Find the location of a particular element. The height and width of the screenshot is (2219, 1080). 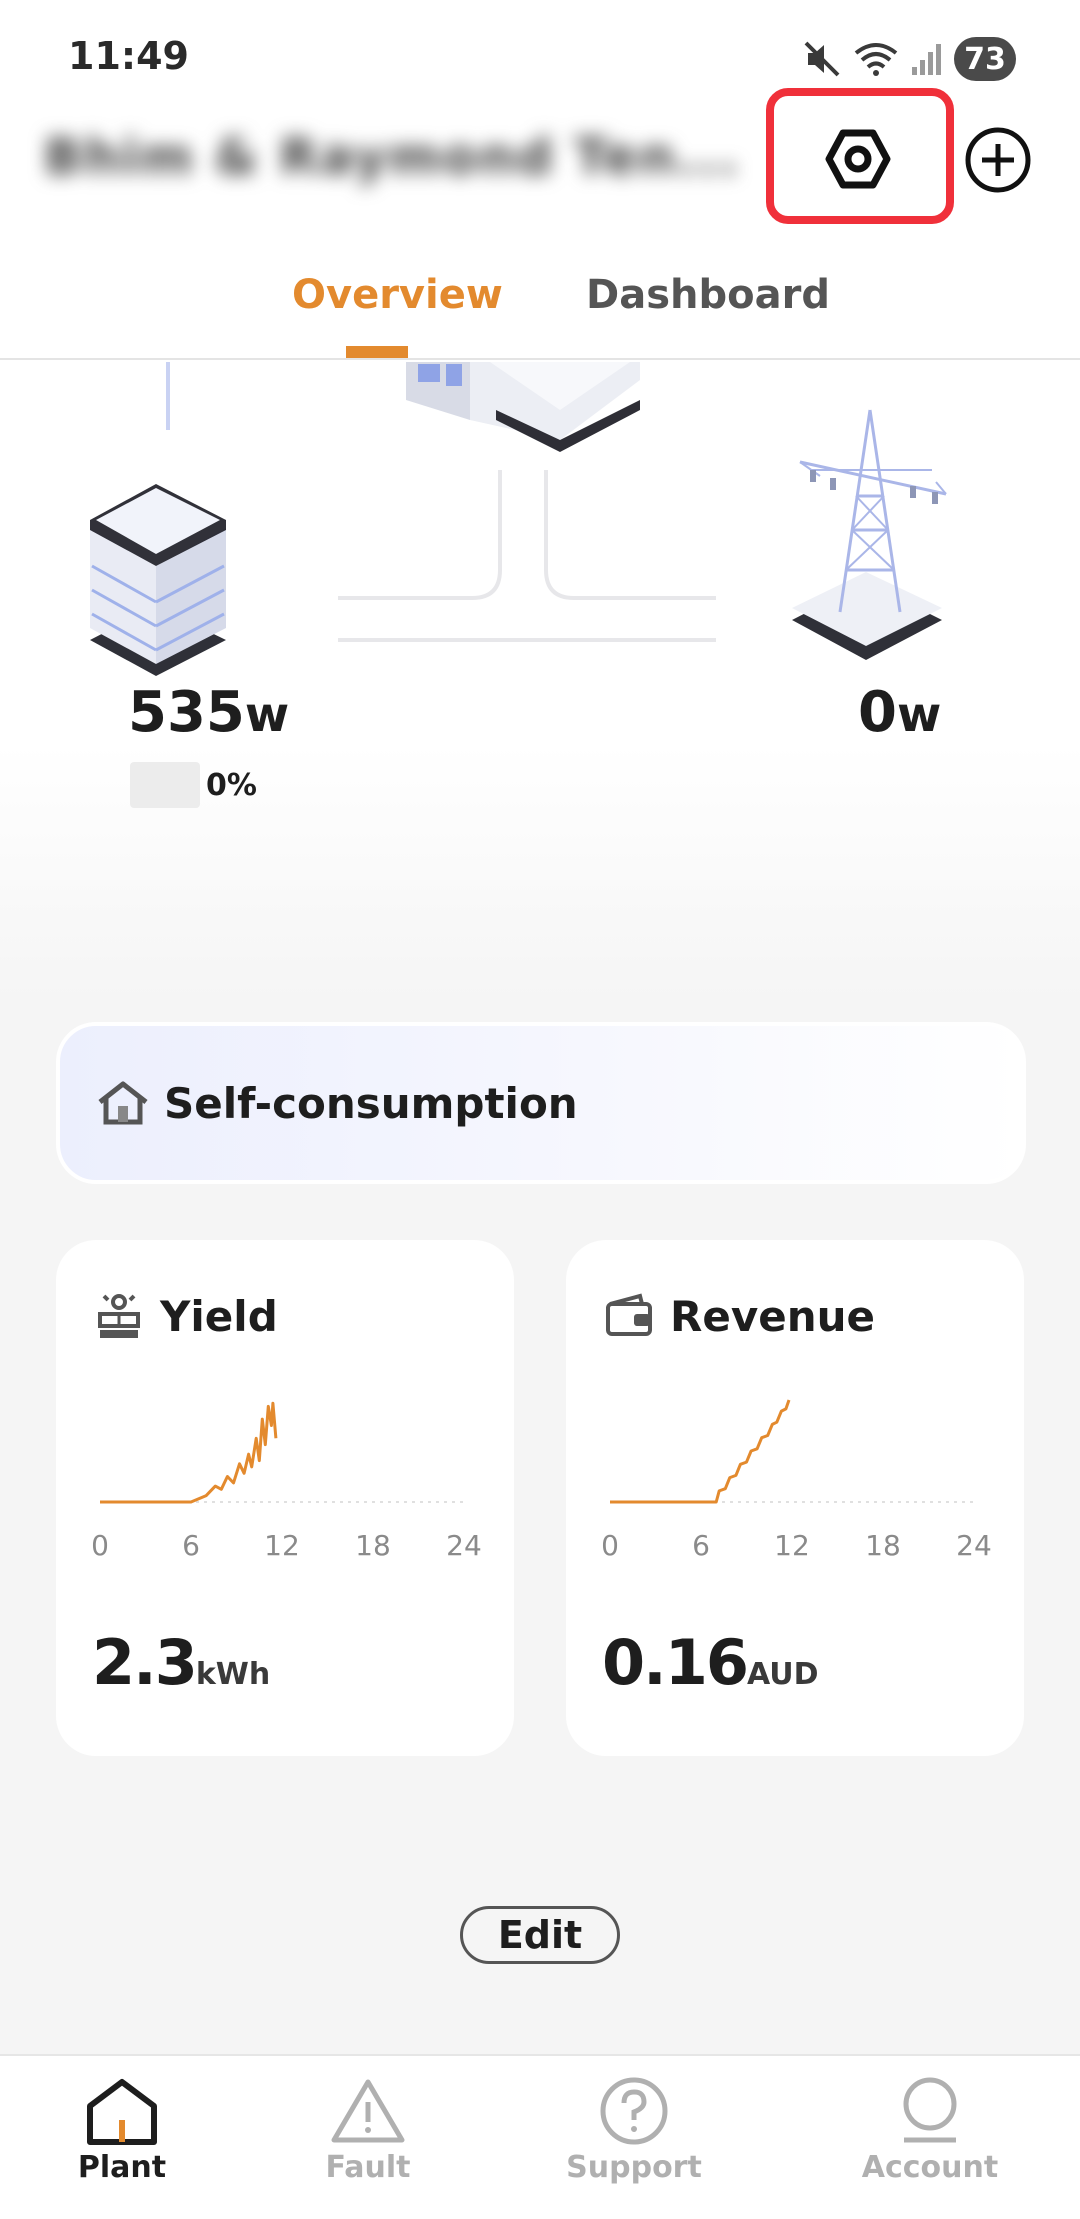

yield-unit: kWh is located at coordinates (233, 1674).